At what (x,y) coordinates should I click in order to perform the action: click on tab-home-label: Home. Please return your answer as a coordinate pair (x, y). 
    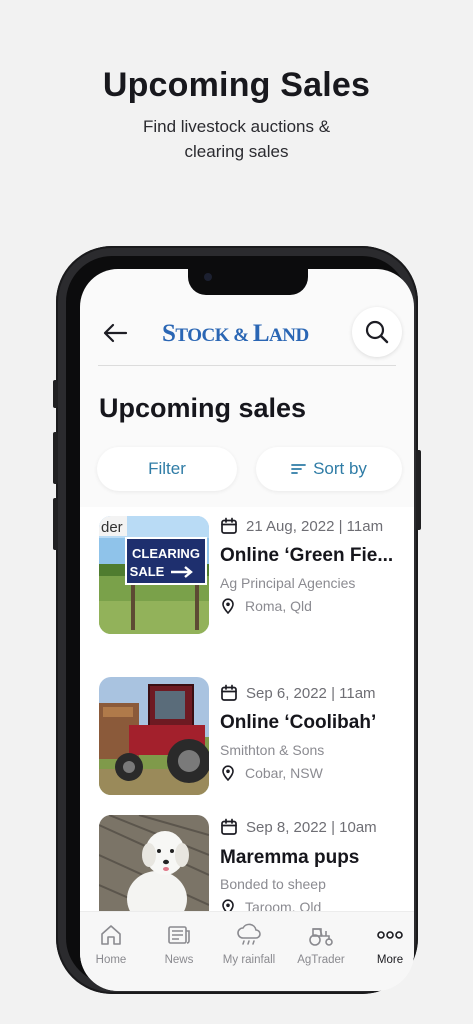
    Looking at the image, I should click on (111, 960).